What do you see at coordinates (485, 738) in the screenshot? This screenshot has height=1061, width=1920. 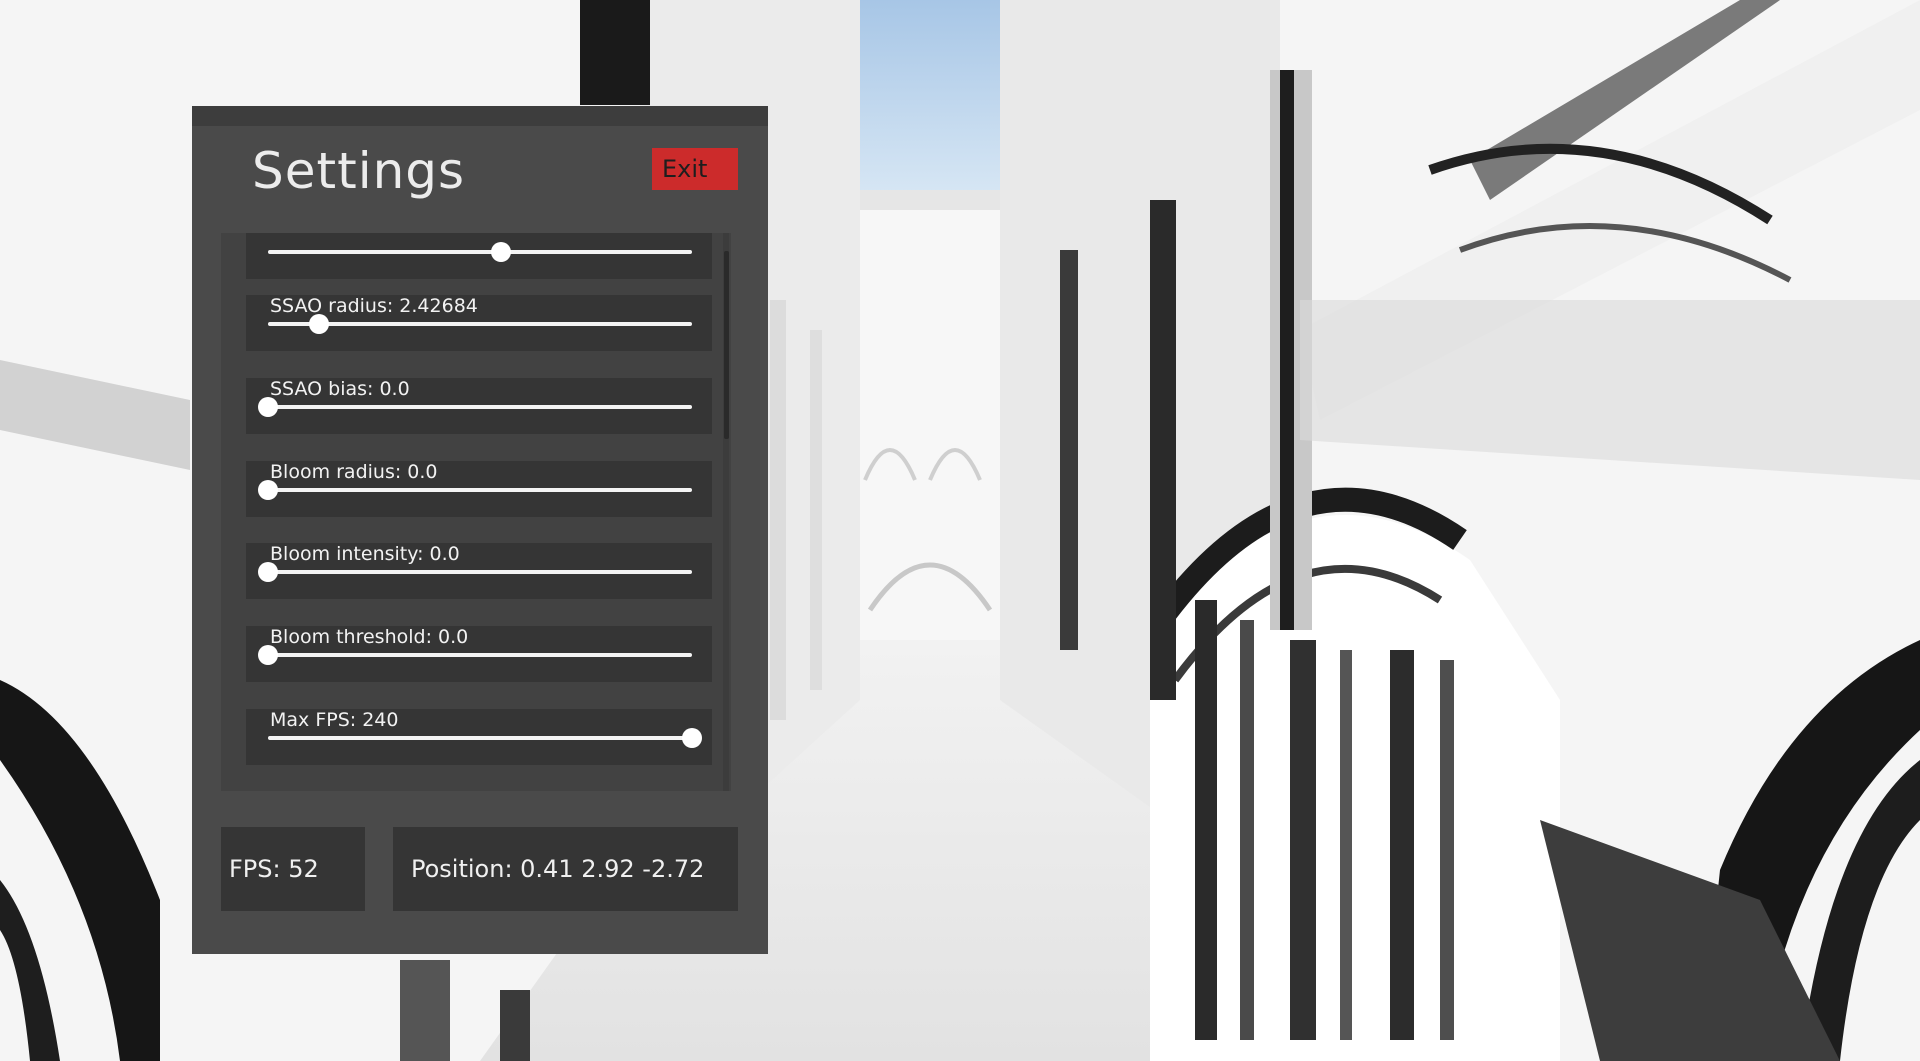 I see `max-fps-slider-track` at bounding box center [485, 738].